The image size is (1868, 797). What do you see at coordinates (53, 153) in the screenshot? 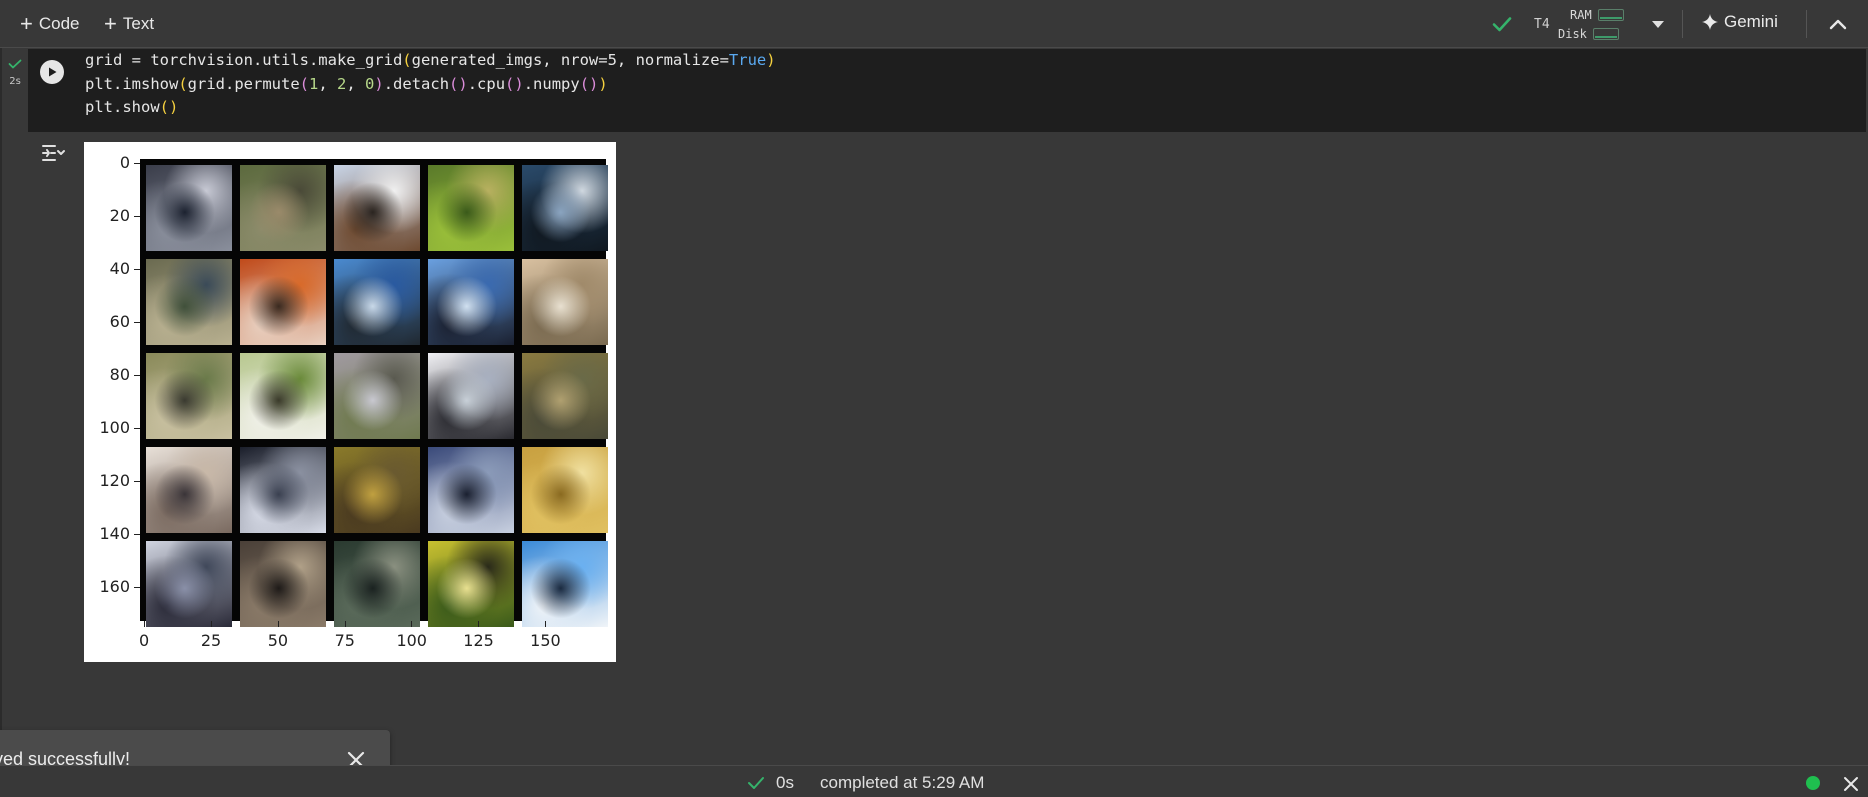
I see `output-actions-icon` at bounding box center [53, 153].